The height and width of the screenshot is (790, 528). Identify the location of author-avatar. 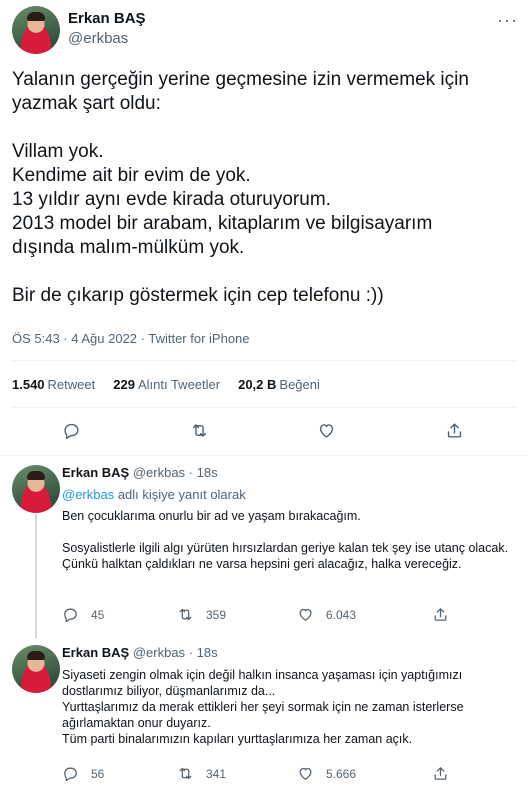
(36, 30).